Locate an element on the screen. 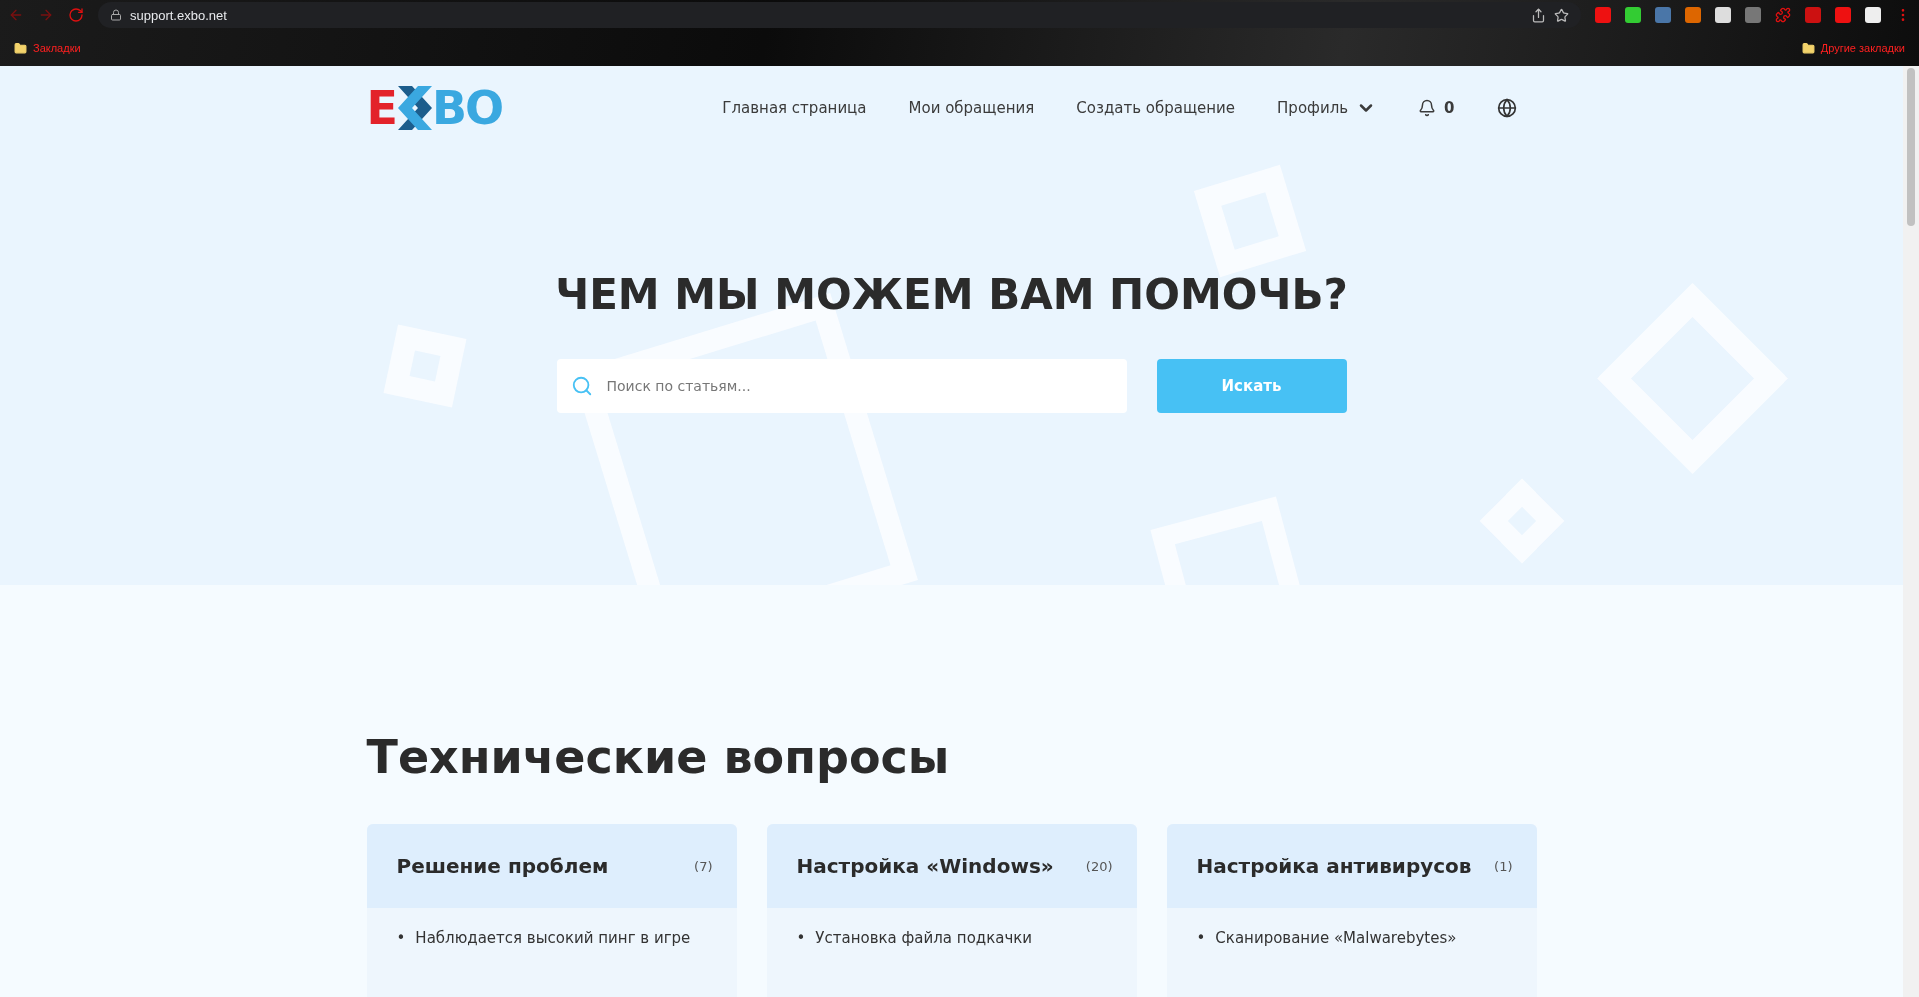 The image size is (1919, 997). star-icon is located at coordinates (1561, 15).